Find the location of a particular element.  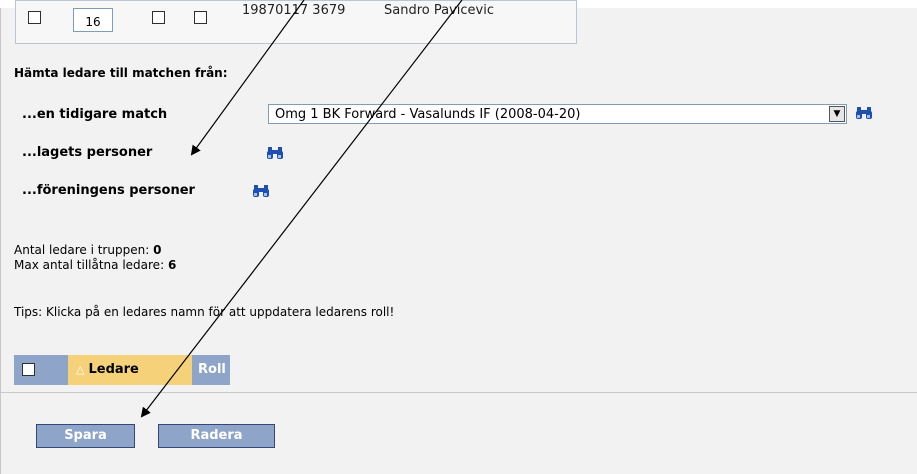

row-checkbox is located at coordinates (34, 17).